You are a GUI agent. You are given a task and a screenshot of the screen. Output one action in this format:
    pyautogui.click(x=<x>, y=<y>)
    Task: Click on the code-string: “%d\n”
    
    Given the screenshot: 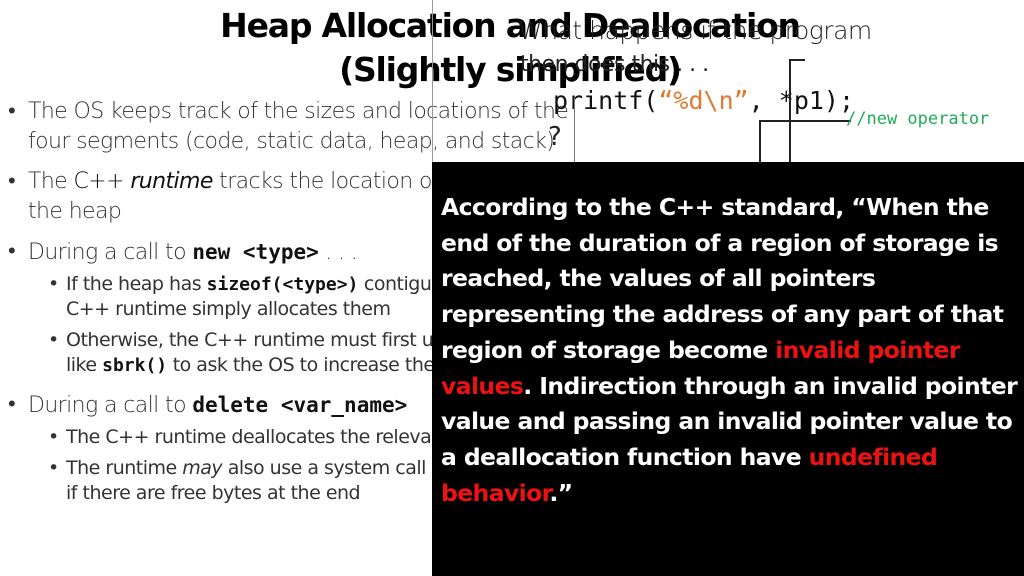 What is the action you would take?
    pyautogui.click(x=703, y=100)
    